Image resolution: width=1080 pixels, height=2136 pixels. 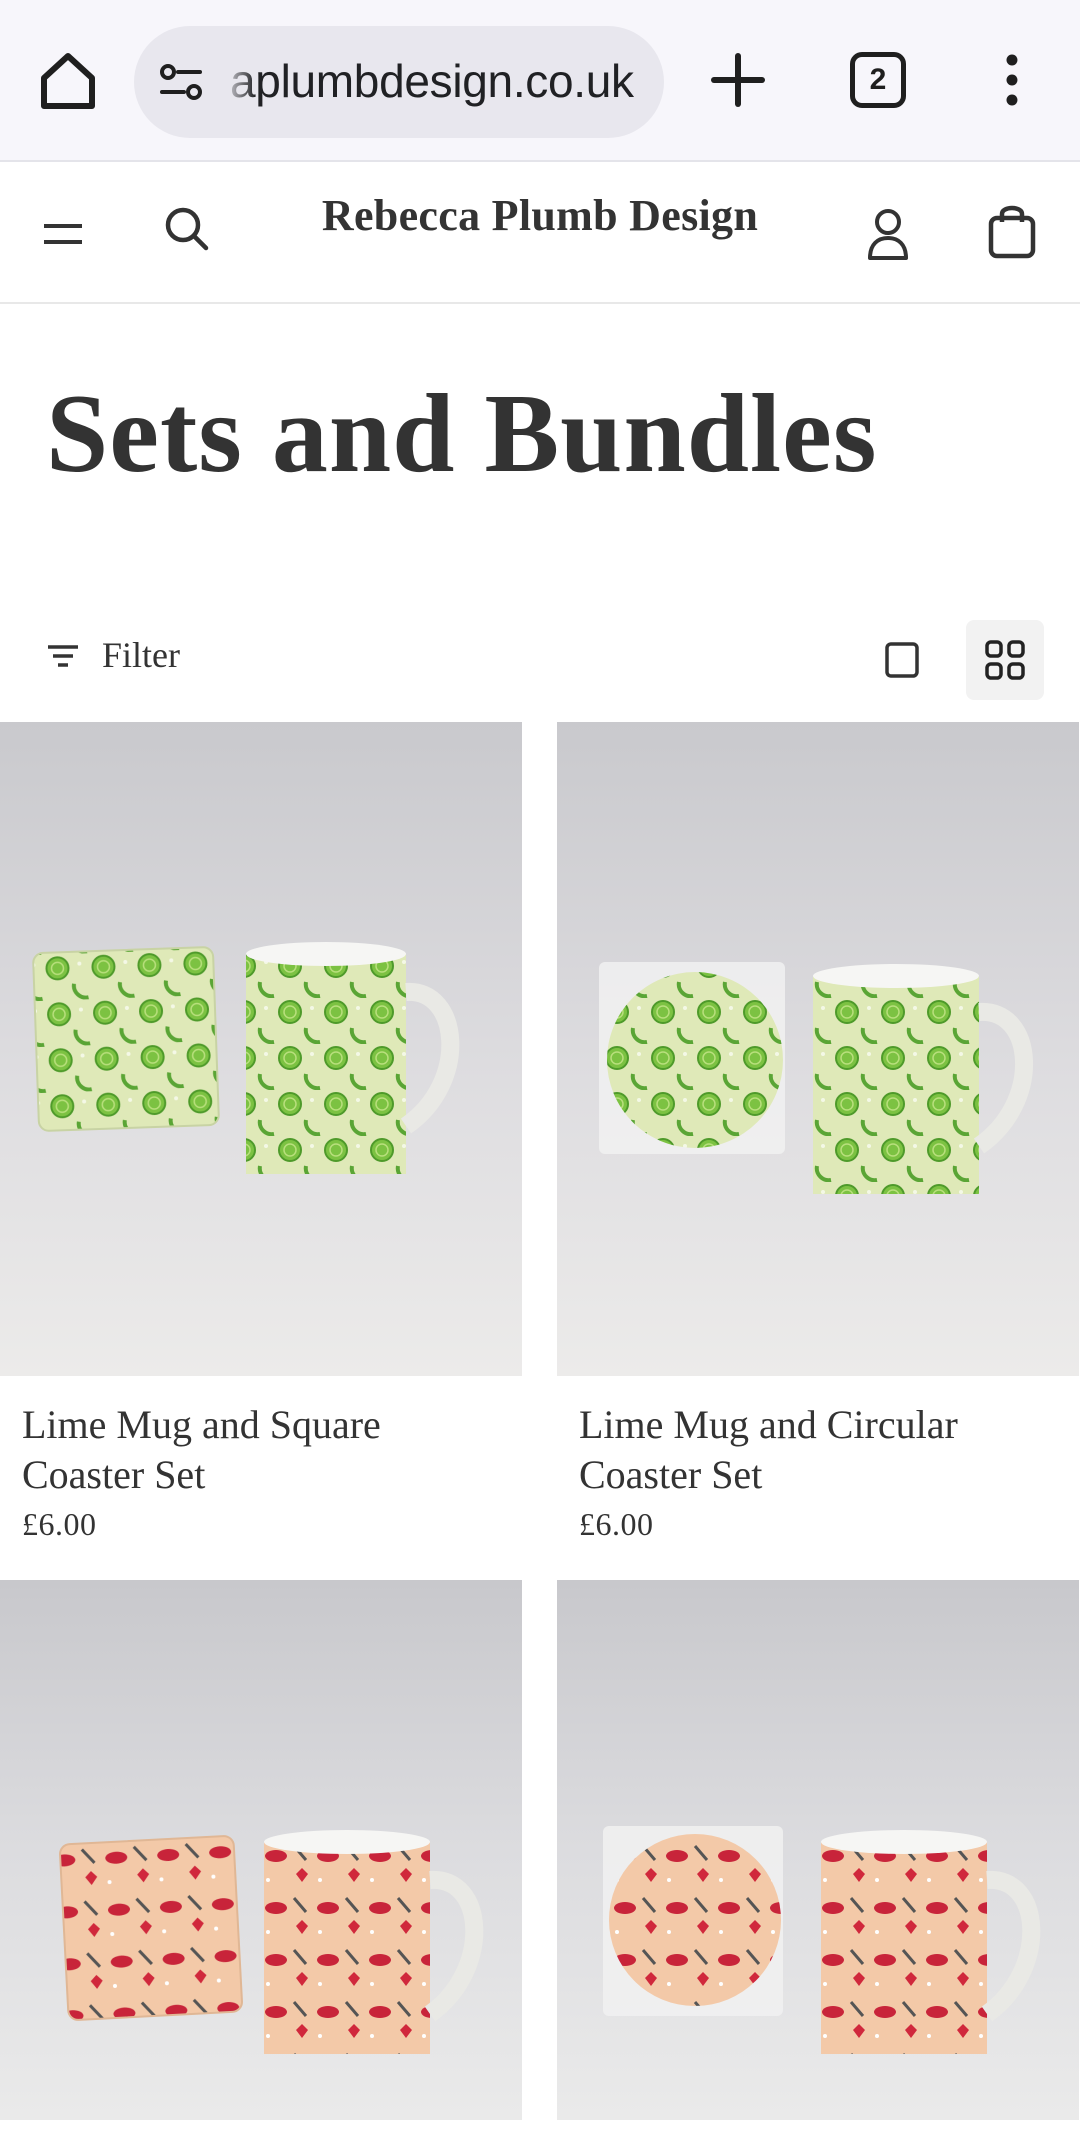 What do you see at coordinates (540, 234) in the screenshot?
I see `store-header: Rebecca Plumb Design` at bounding box center [540, 234].